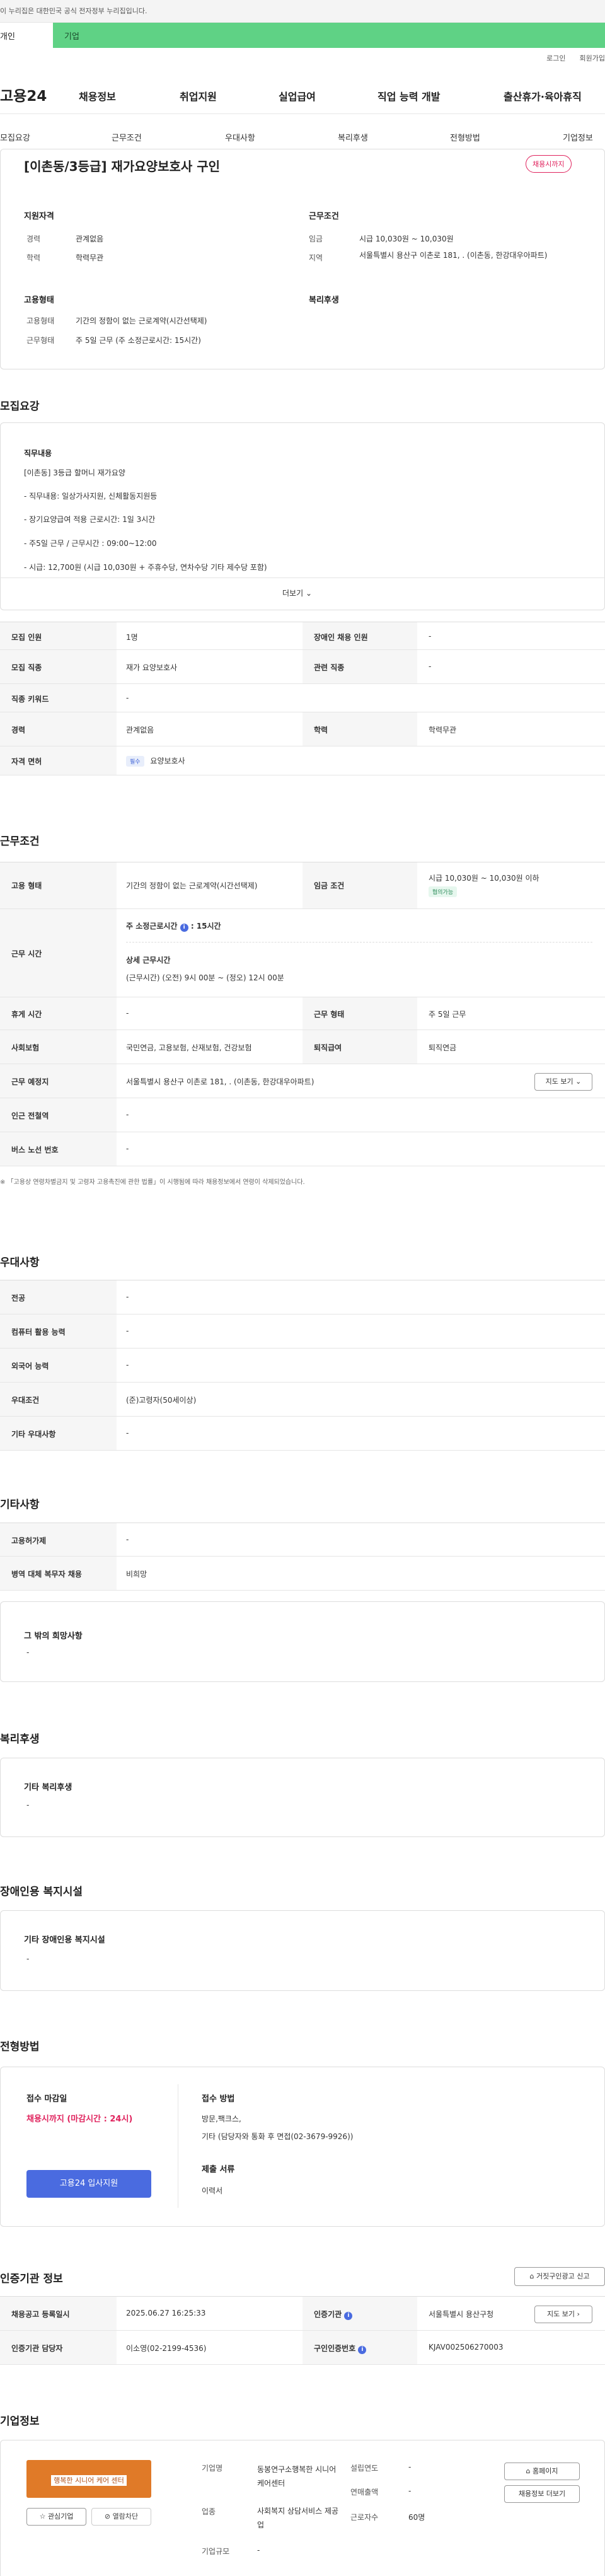 The width and height of the screenshot is (605, 2576). Describe the element at coordinates (302, 1297) in the screenshot. I see `table-row: 전공 -` at that location.